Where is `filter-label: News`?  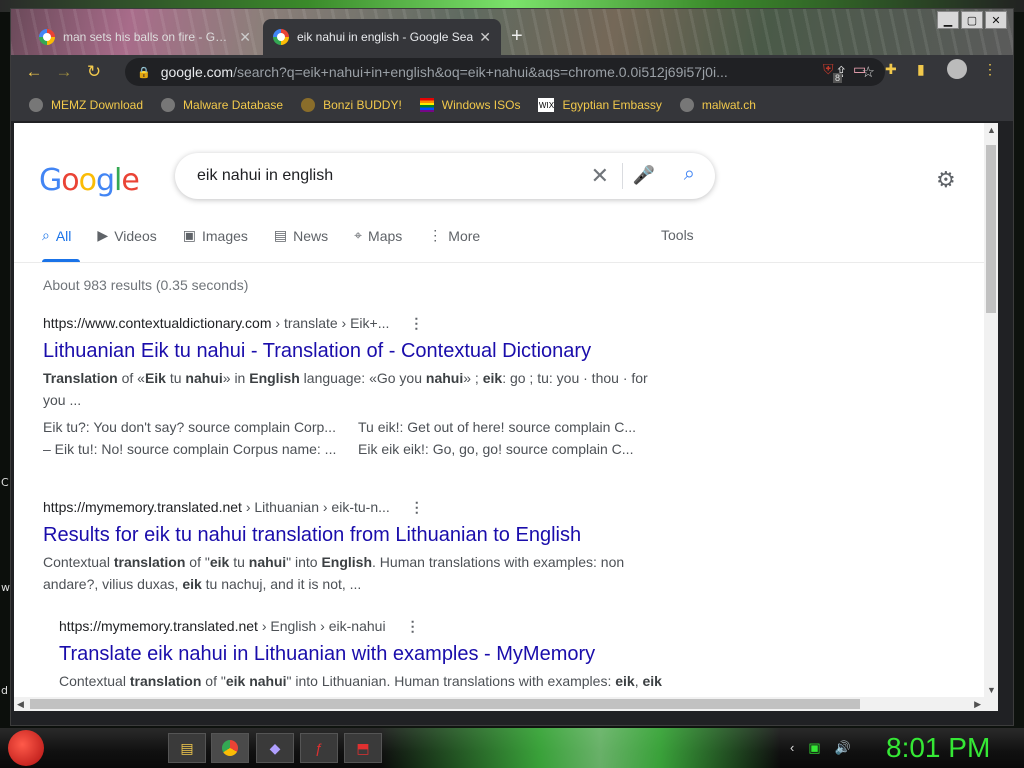 filter-label: News is located at coordinates (311, 235).